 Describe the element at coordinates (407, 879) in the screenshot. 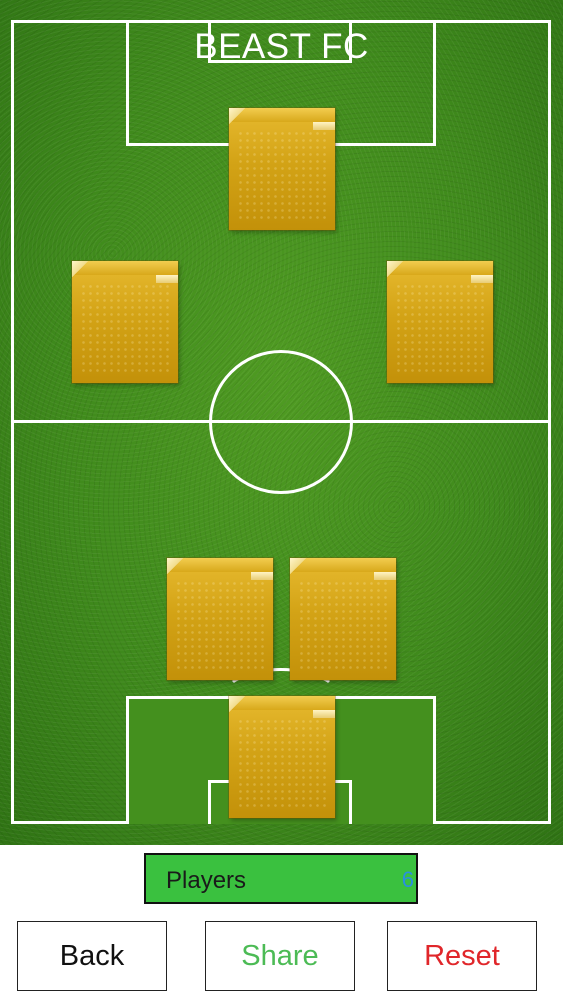

I see `players-count: 6` at that location.